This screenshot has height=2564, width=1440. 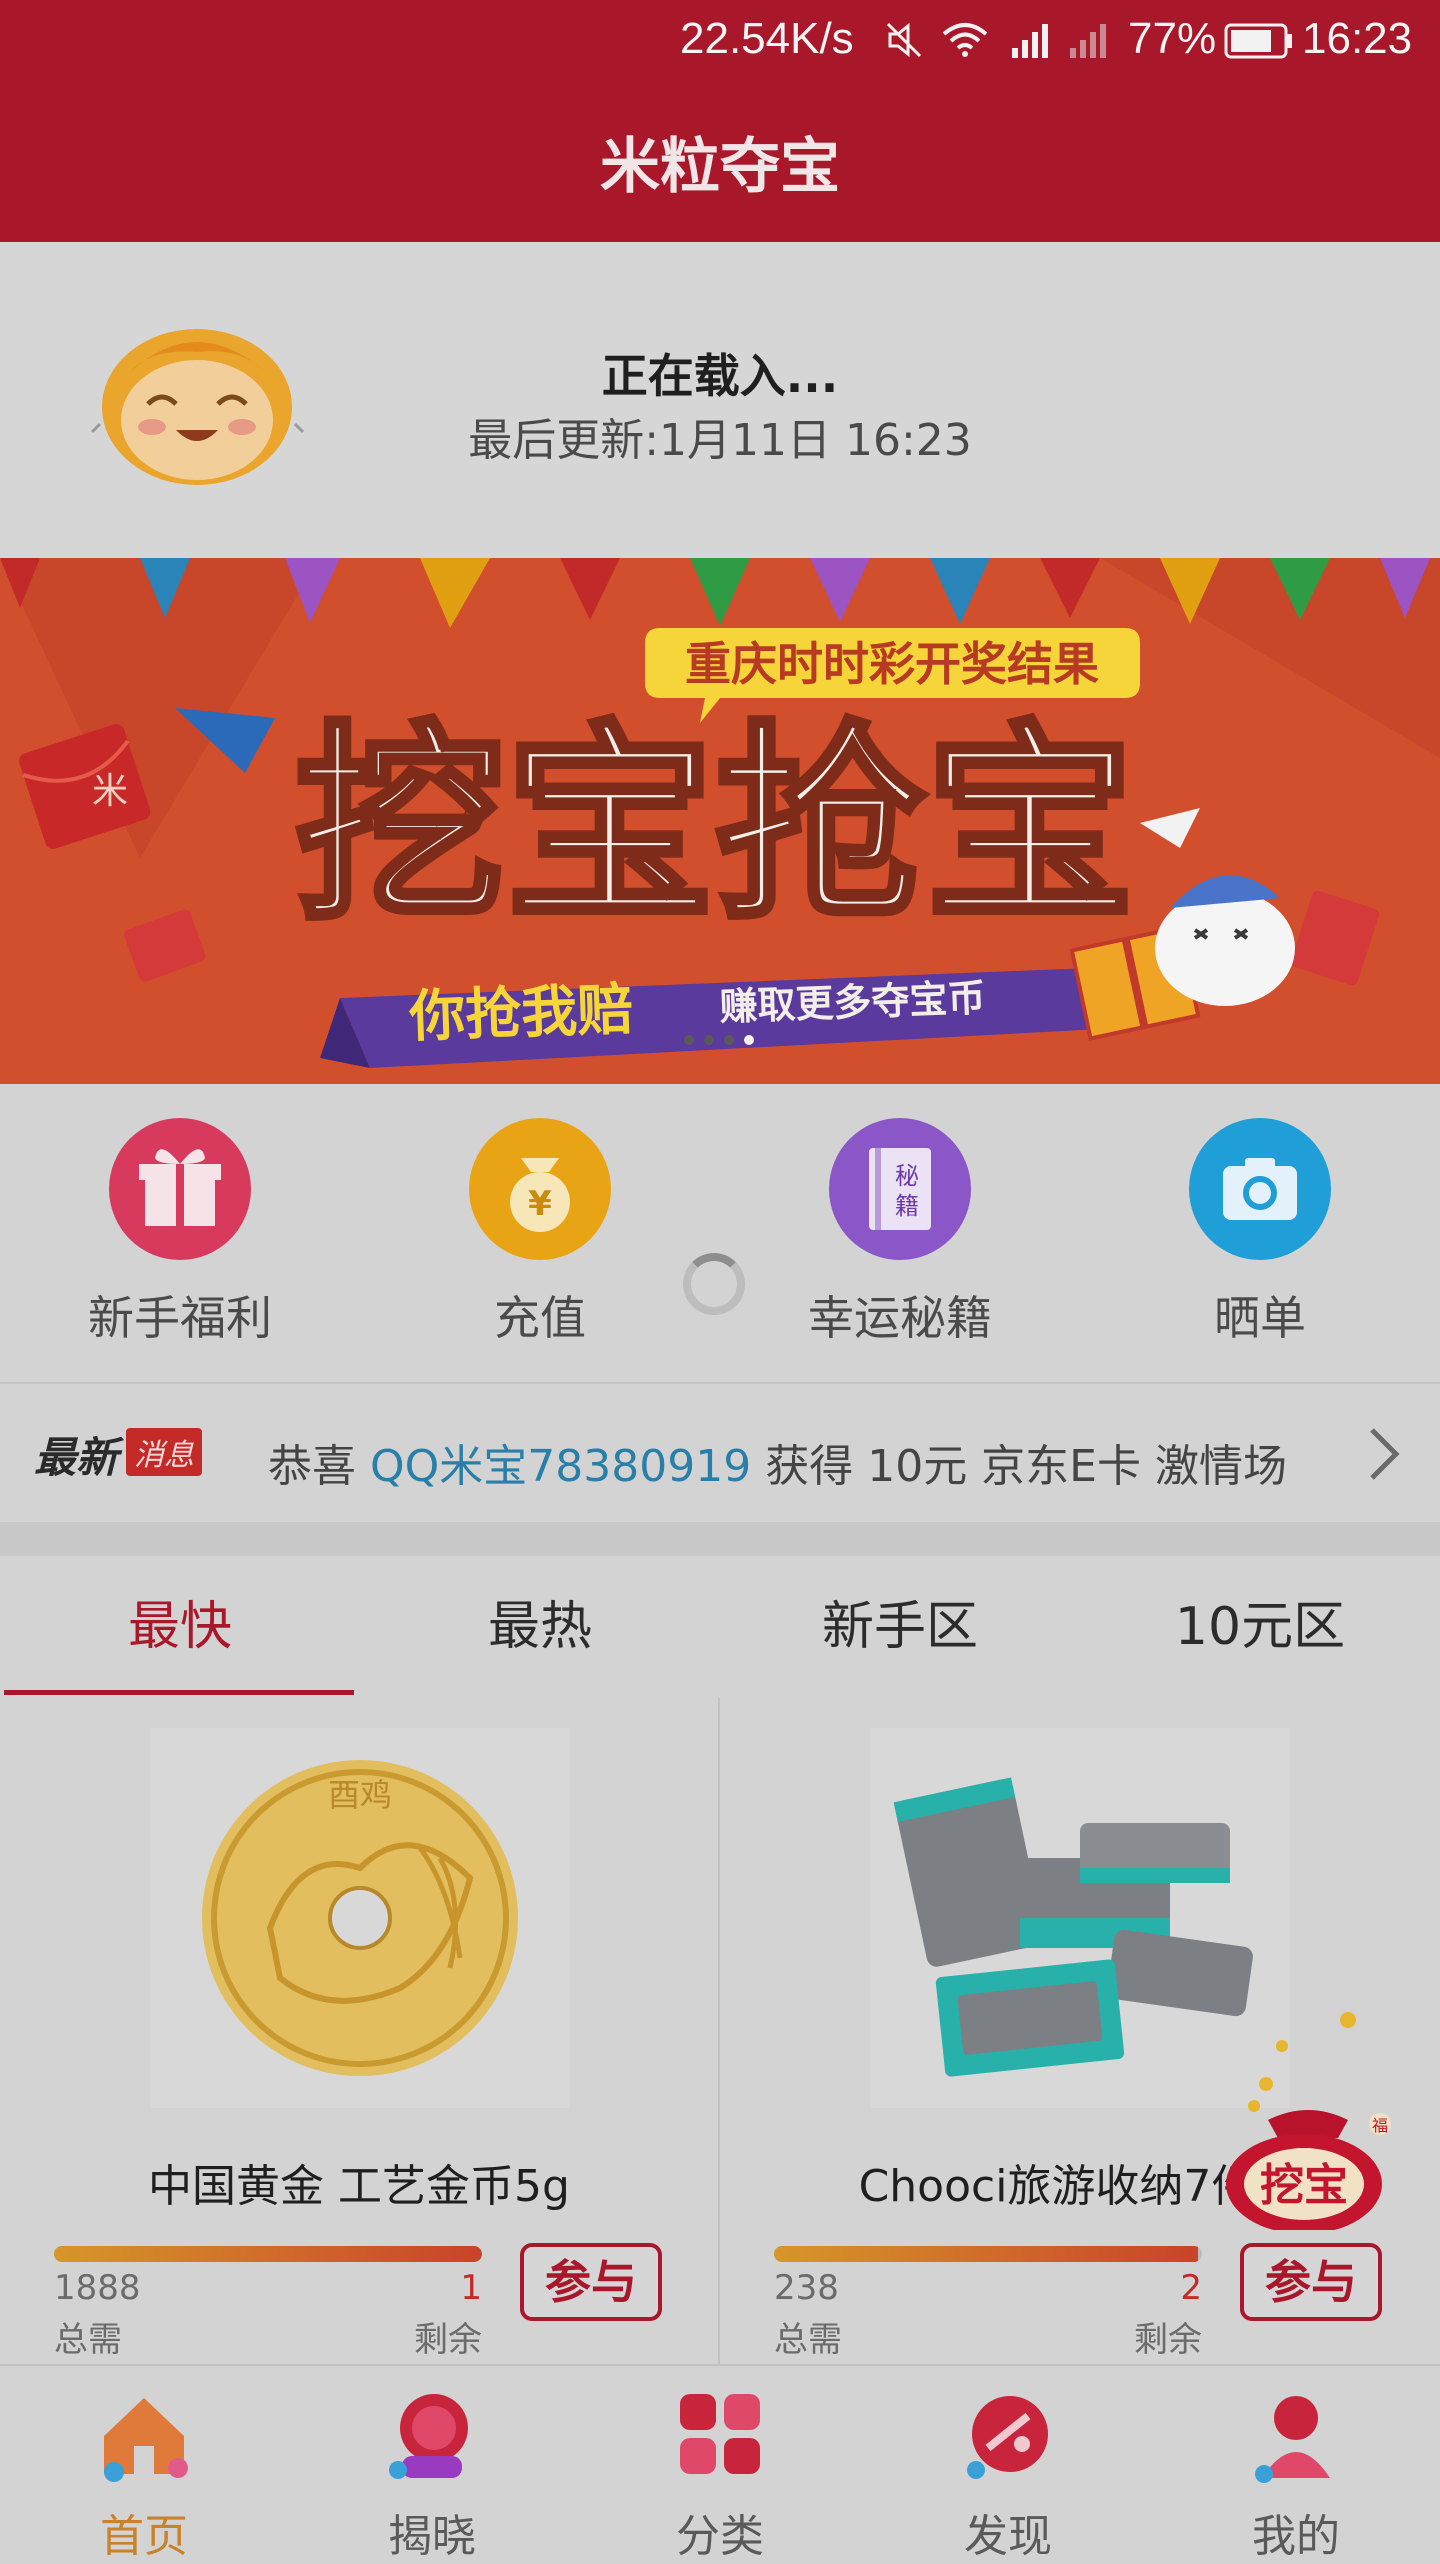 I want to click on book-icon: 秘 籍, so click(x=900, y=1189).